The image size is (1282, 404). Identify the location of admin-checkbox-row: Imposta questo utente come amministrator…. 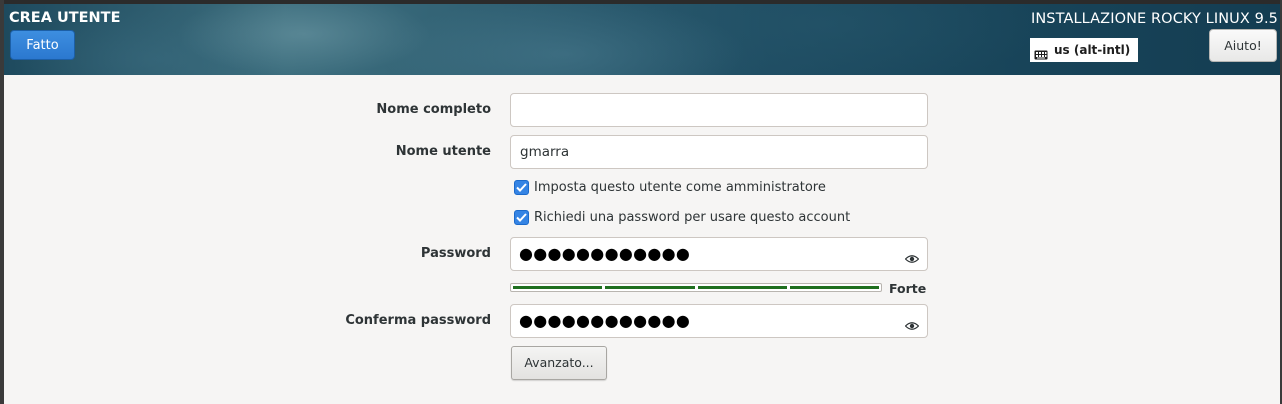
(670, 187).